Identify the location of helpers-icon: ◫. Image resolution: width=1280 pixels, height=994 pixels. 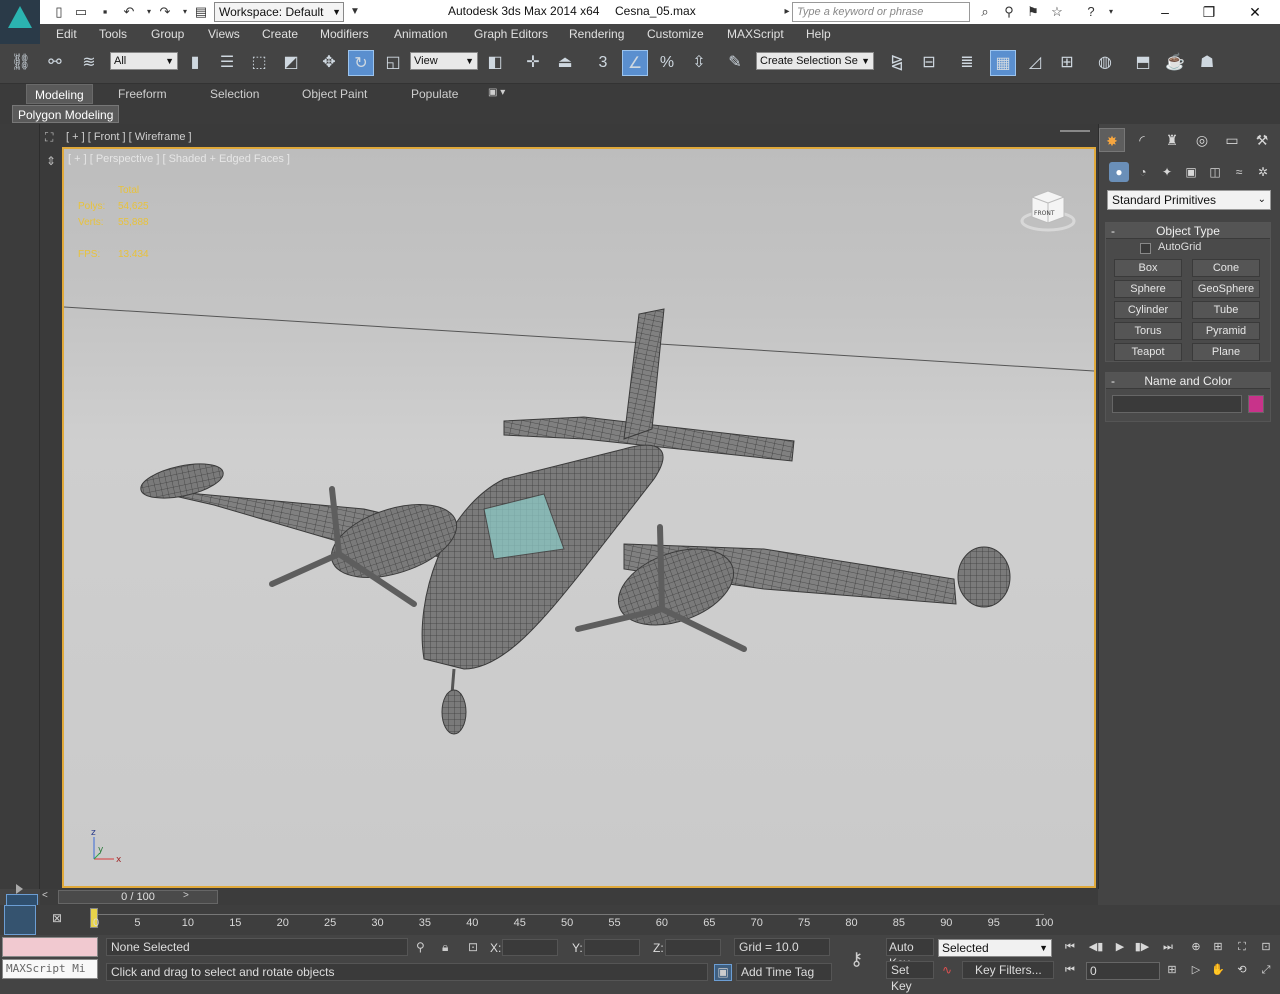
(1215, 172).